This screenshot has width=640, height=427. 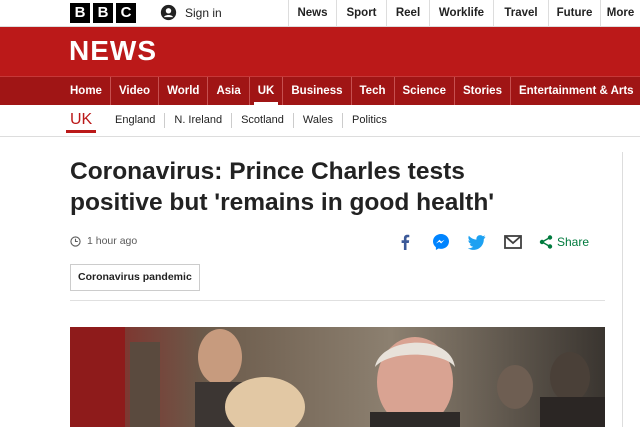 I want to click on bbc-logo: B B C, so click(x=103, y=13).